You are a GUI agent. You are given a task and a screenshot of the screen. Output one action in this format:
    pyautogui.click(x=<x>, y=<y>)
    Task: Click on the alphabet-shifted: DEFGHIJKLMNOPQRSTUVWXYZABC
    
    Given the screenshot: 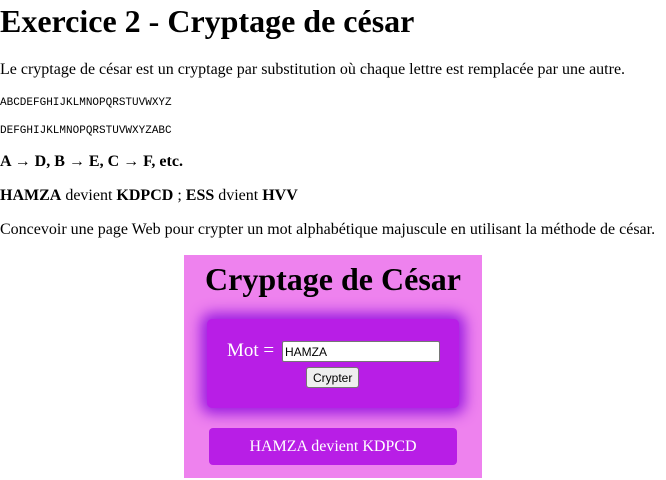 What is the action you would take?
    pyautogui.click(x=86, y=131)
    